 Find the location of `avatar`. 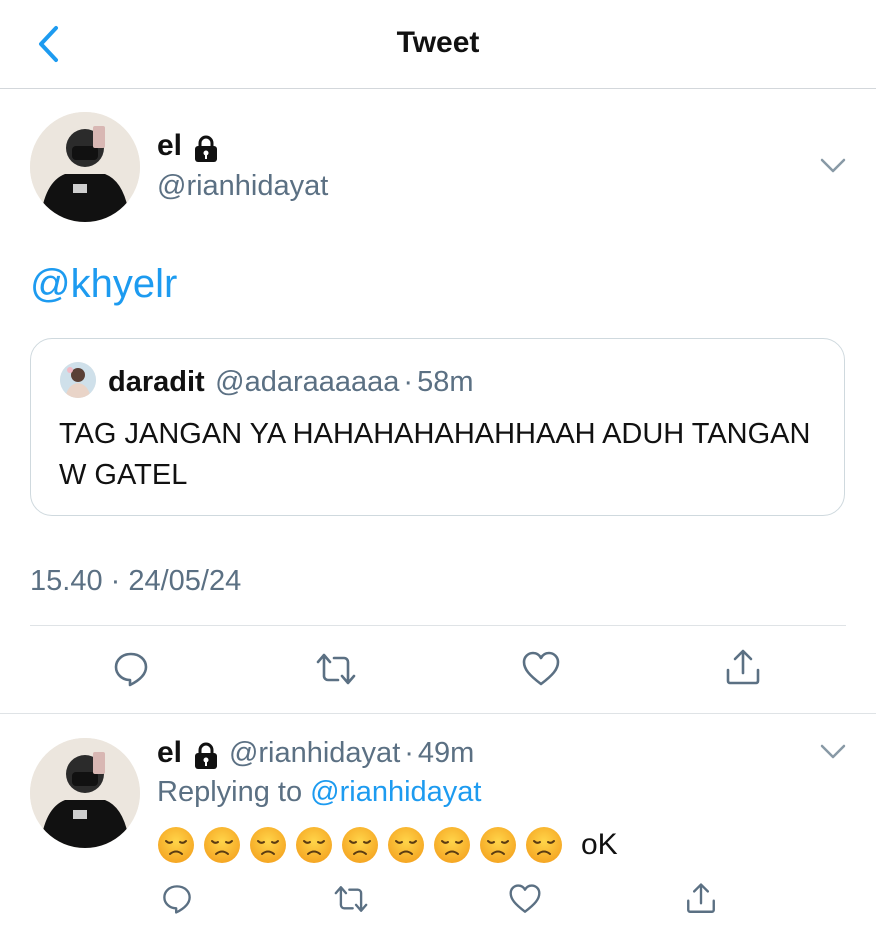

avatar is located at coordinates (85, 167).